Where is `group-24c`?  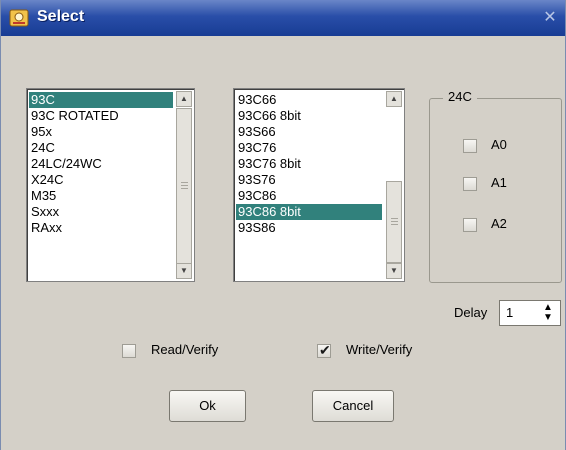
group-24c is located at coordinates (495, 190).